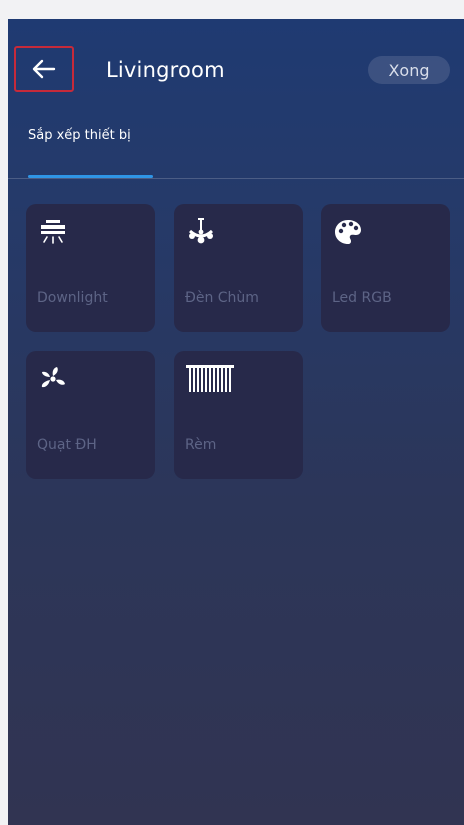 The image size is (464, 825). I want to click on device-label: Đèn Chùm, so click(222, 298).